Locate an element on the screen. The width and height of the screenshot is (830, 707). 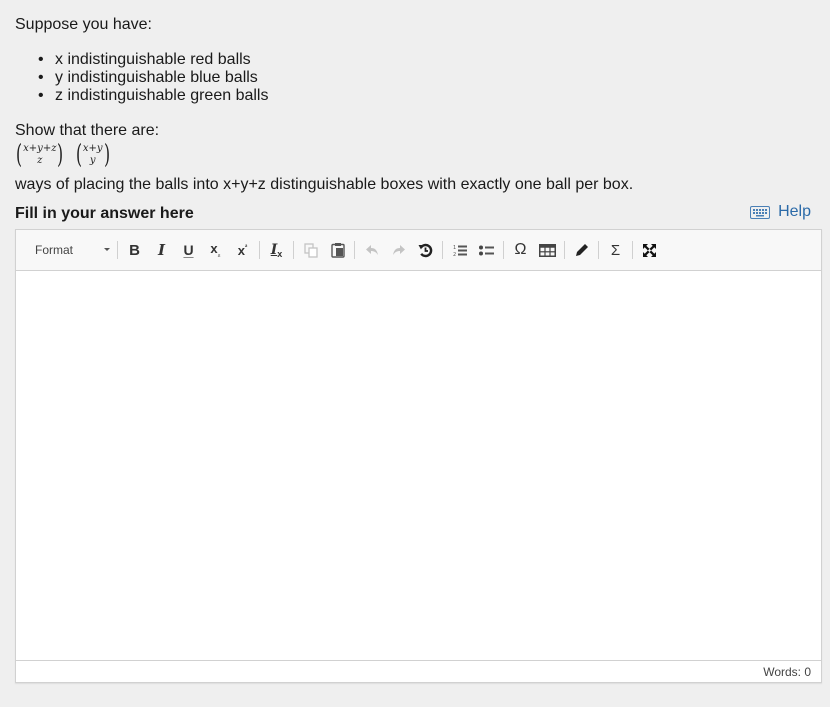
omega-icon: Ω is located at coordinates (520, 249).